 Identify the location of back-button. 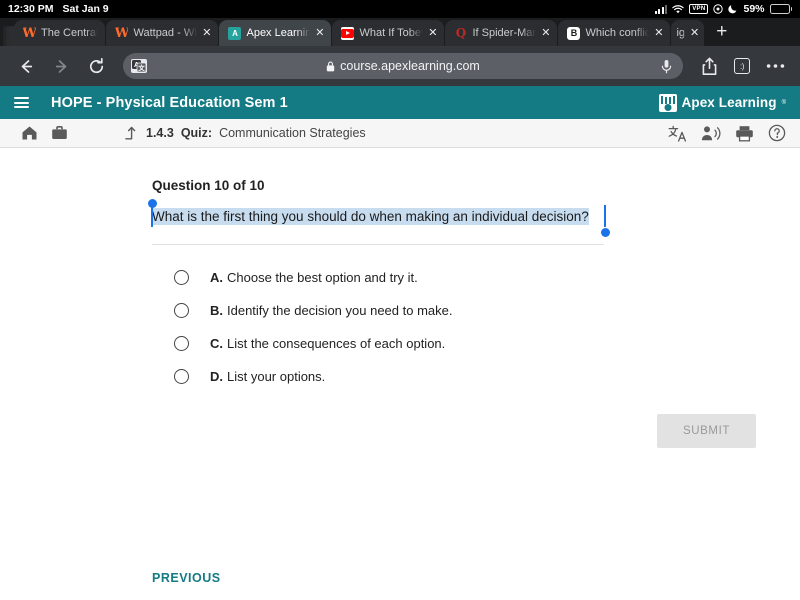
(26, 66).